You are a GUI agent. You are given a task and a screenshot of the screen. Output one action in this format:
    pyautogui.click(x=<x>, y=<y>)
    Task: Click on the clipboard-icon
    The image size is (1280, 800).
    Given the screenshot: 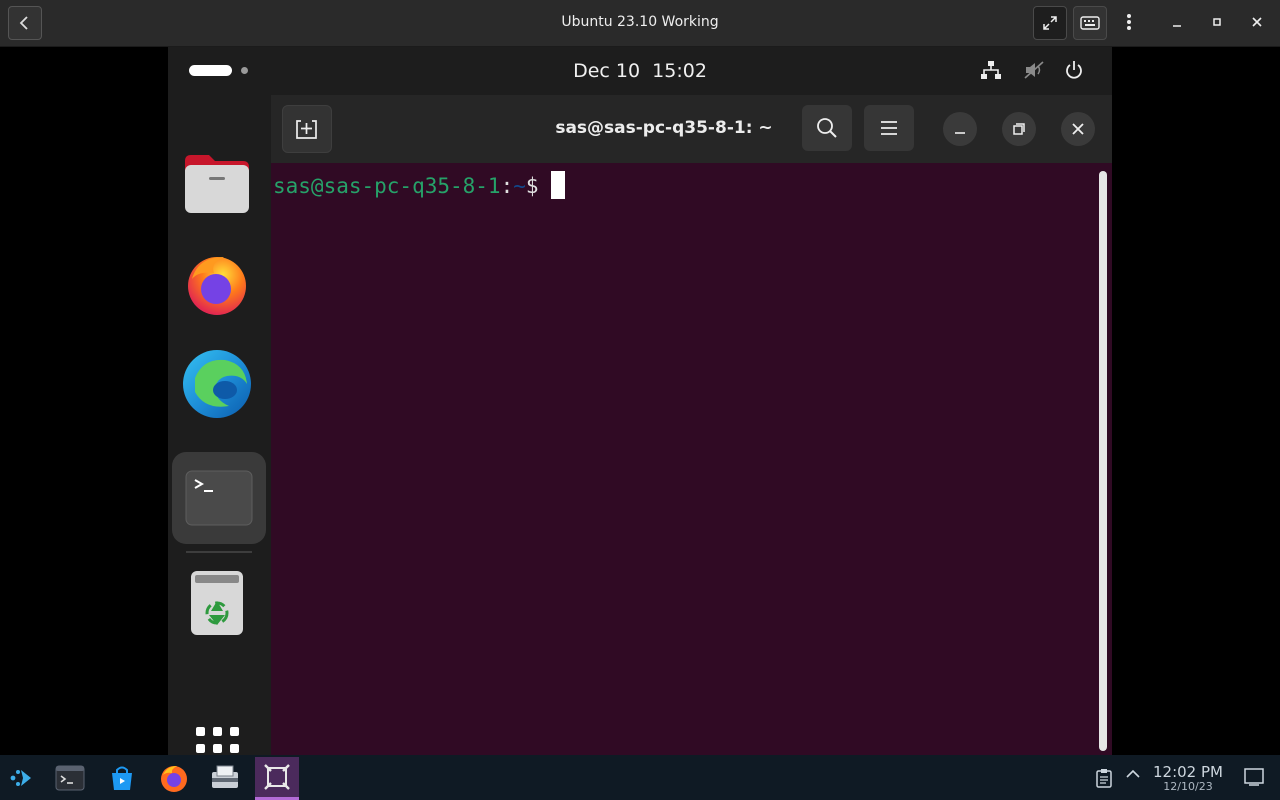 What is the action you would take?
    pyautogui.click(x=1104, y=778)
    